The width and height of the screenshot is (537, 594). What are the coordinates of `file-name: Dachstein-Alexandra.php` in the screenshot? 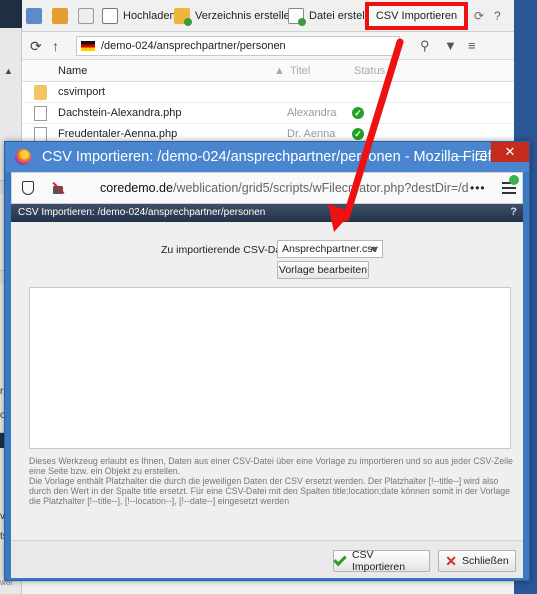 It's located at (120, 113).